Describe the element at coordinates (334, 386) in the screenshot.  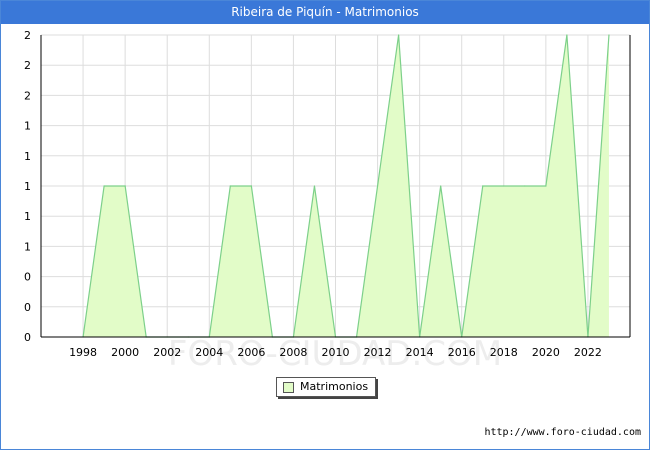
I see `legend-label: Matrimonios` at that location.